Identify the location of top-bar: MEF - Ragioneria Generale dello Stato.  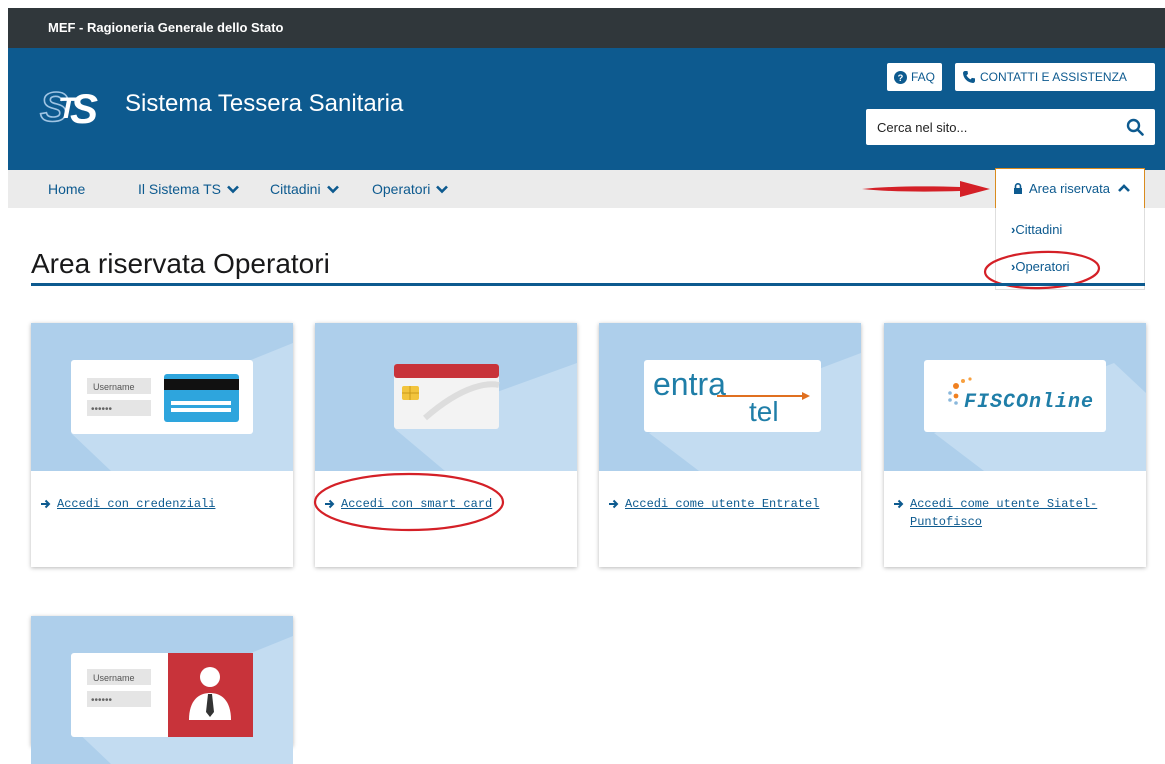
(586, 28).